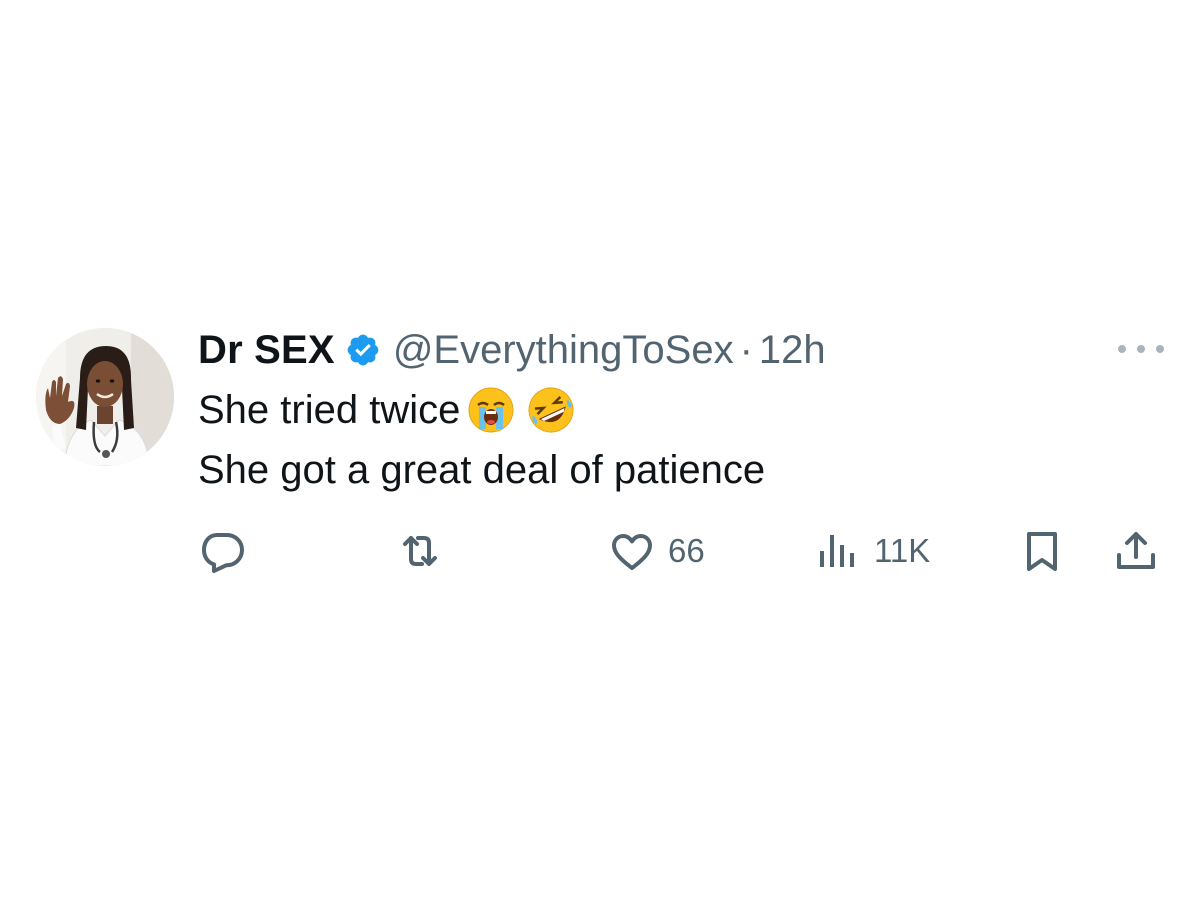 This screenshot has height=900, width=1200. I want to click on reply-button, so click(228, 551).